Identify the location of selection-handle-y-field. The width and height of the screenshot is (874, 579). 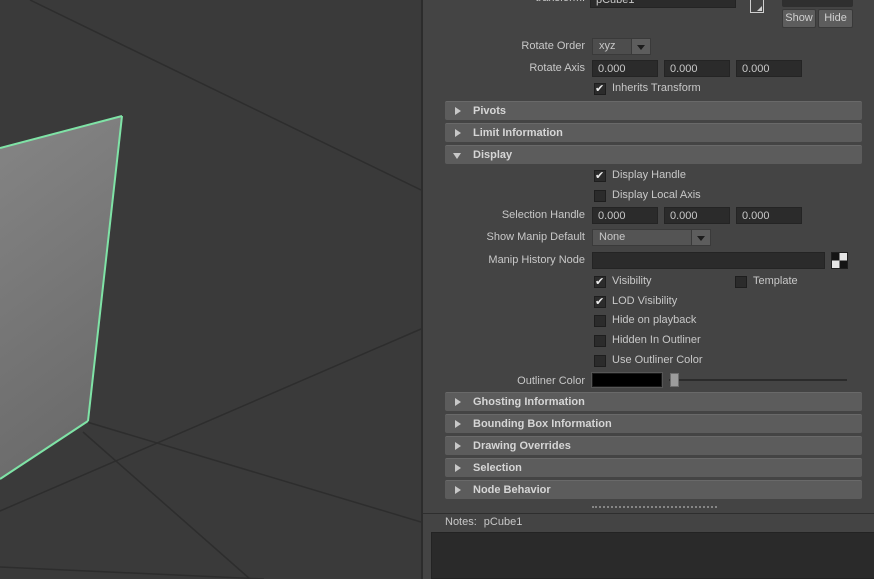
(697, 215).